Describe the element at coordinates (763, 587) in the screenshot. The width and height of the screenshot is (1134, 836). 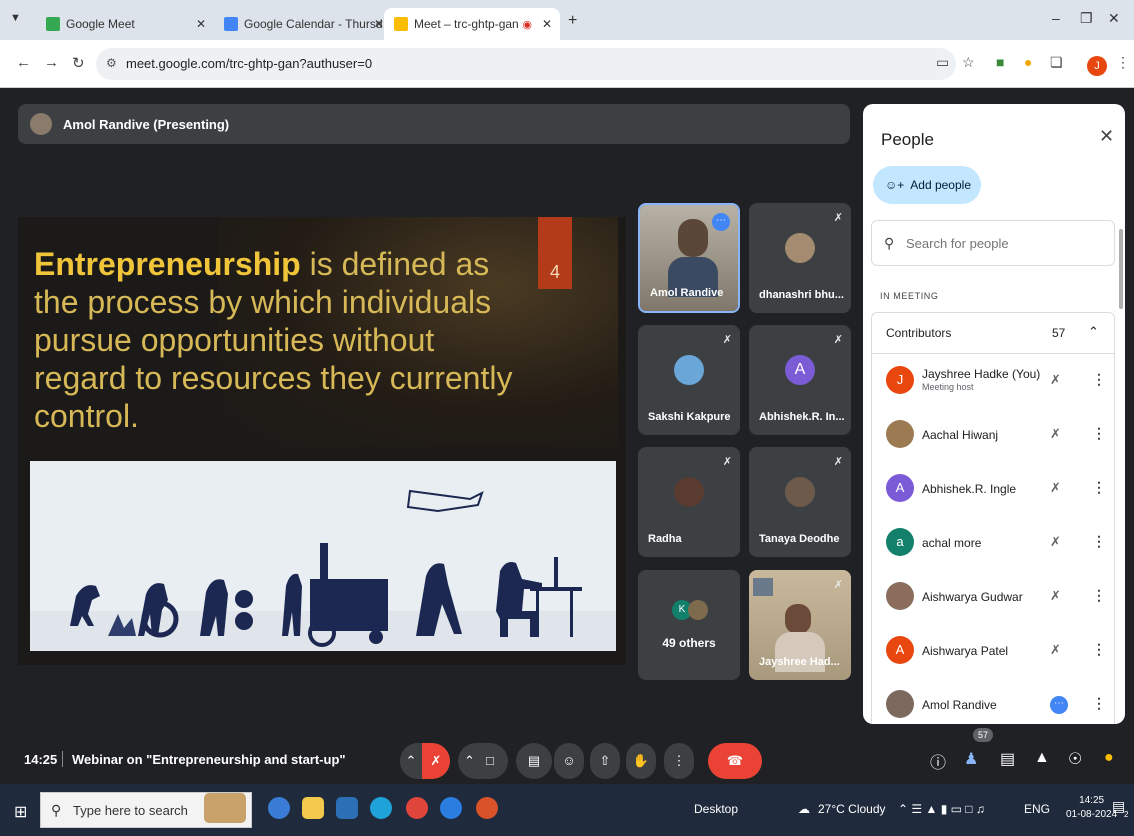
I see `wall-frame` at that location.